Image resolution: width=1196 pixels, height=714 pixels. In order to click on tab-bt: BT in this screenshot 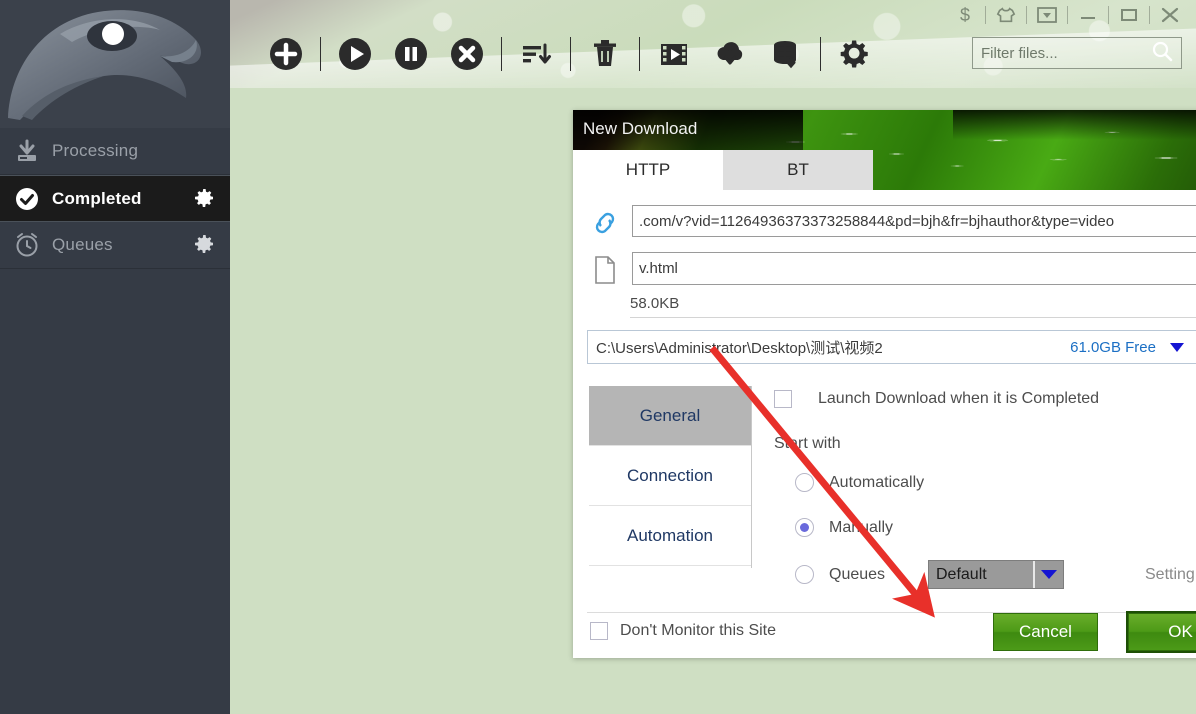, I will do `click(798, 170)`.